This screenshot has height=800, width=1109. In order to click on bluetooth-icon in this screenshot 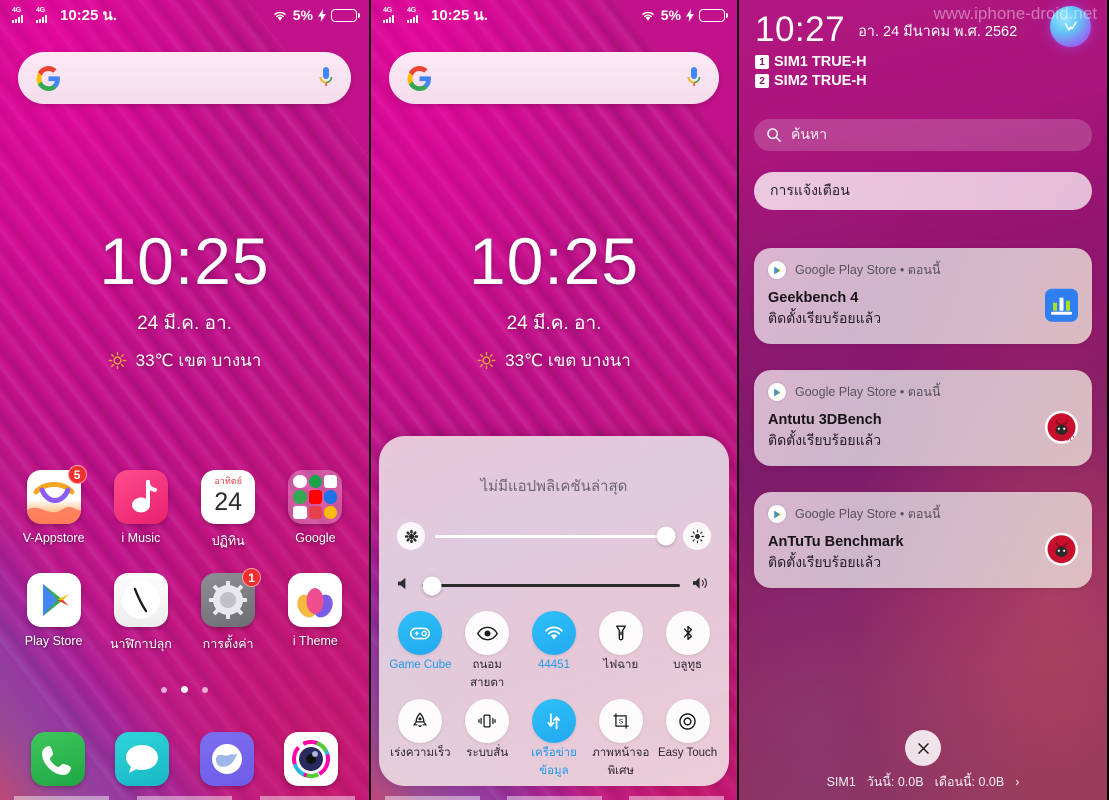, I will do `click(687, 633)`.